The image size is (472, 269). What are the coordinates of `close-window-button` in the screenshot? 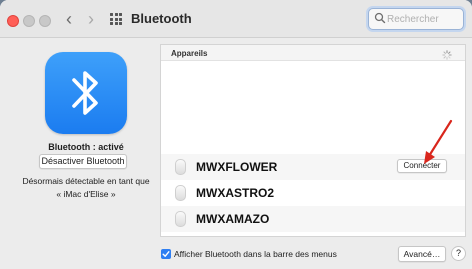 It's located at (13, 21).